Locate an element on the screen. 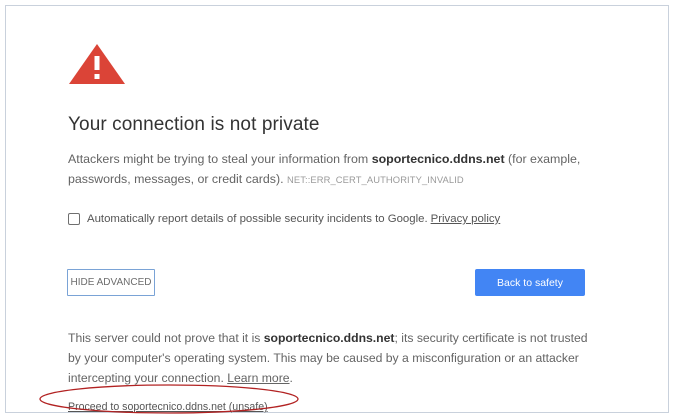  report-checkbox is located at coordinates (74, 219).